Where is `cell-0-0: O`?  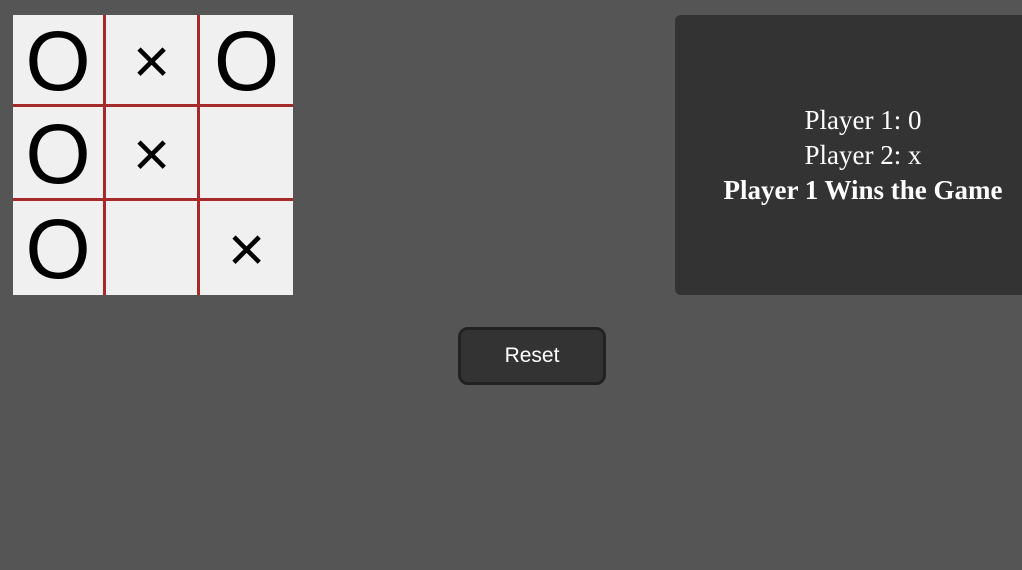 cell-0-0: O is located at coordinates (59, 61).